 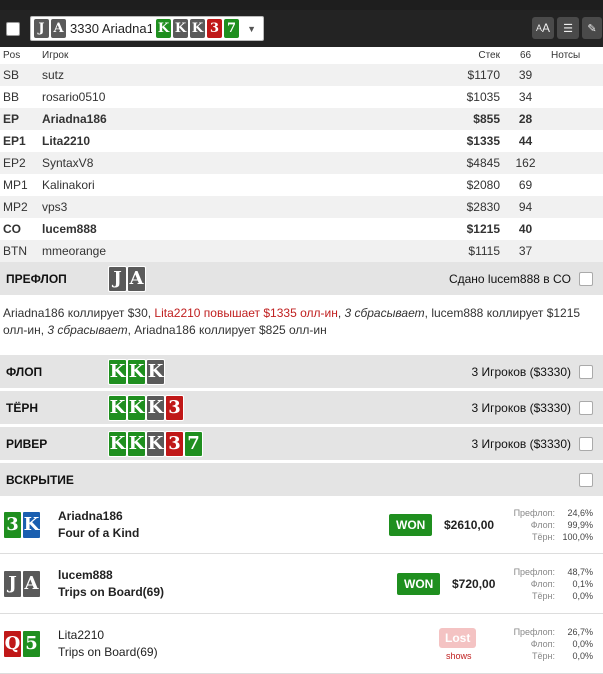 What do you see at coordinates (15, 207) in the screenshot?
I see `cell-pos: MP2` at bounding box center [15, 207].